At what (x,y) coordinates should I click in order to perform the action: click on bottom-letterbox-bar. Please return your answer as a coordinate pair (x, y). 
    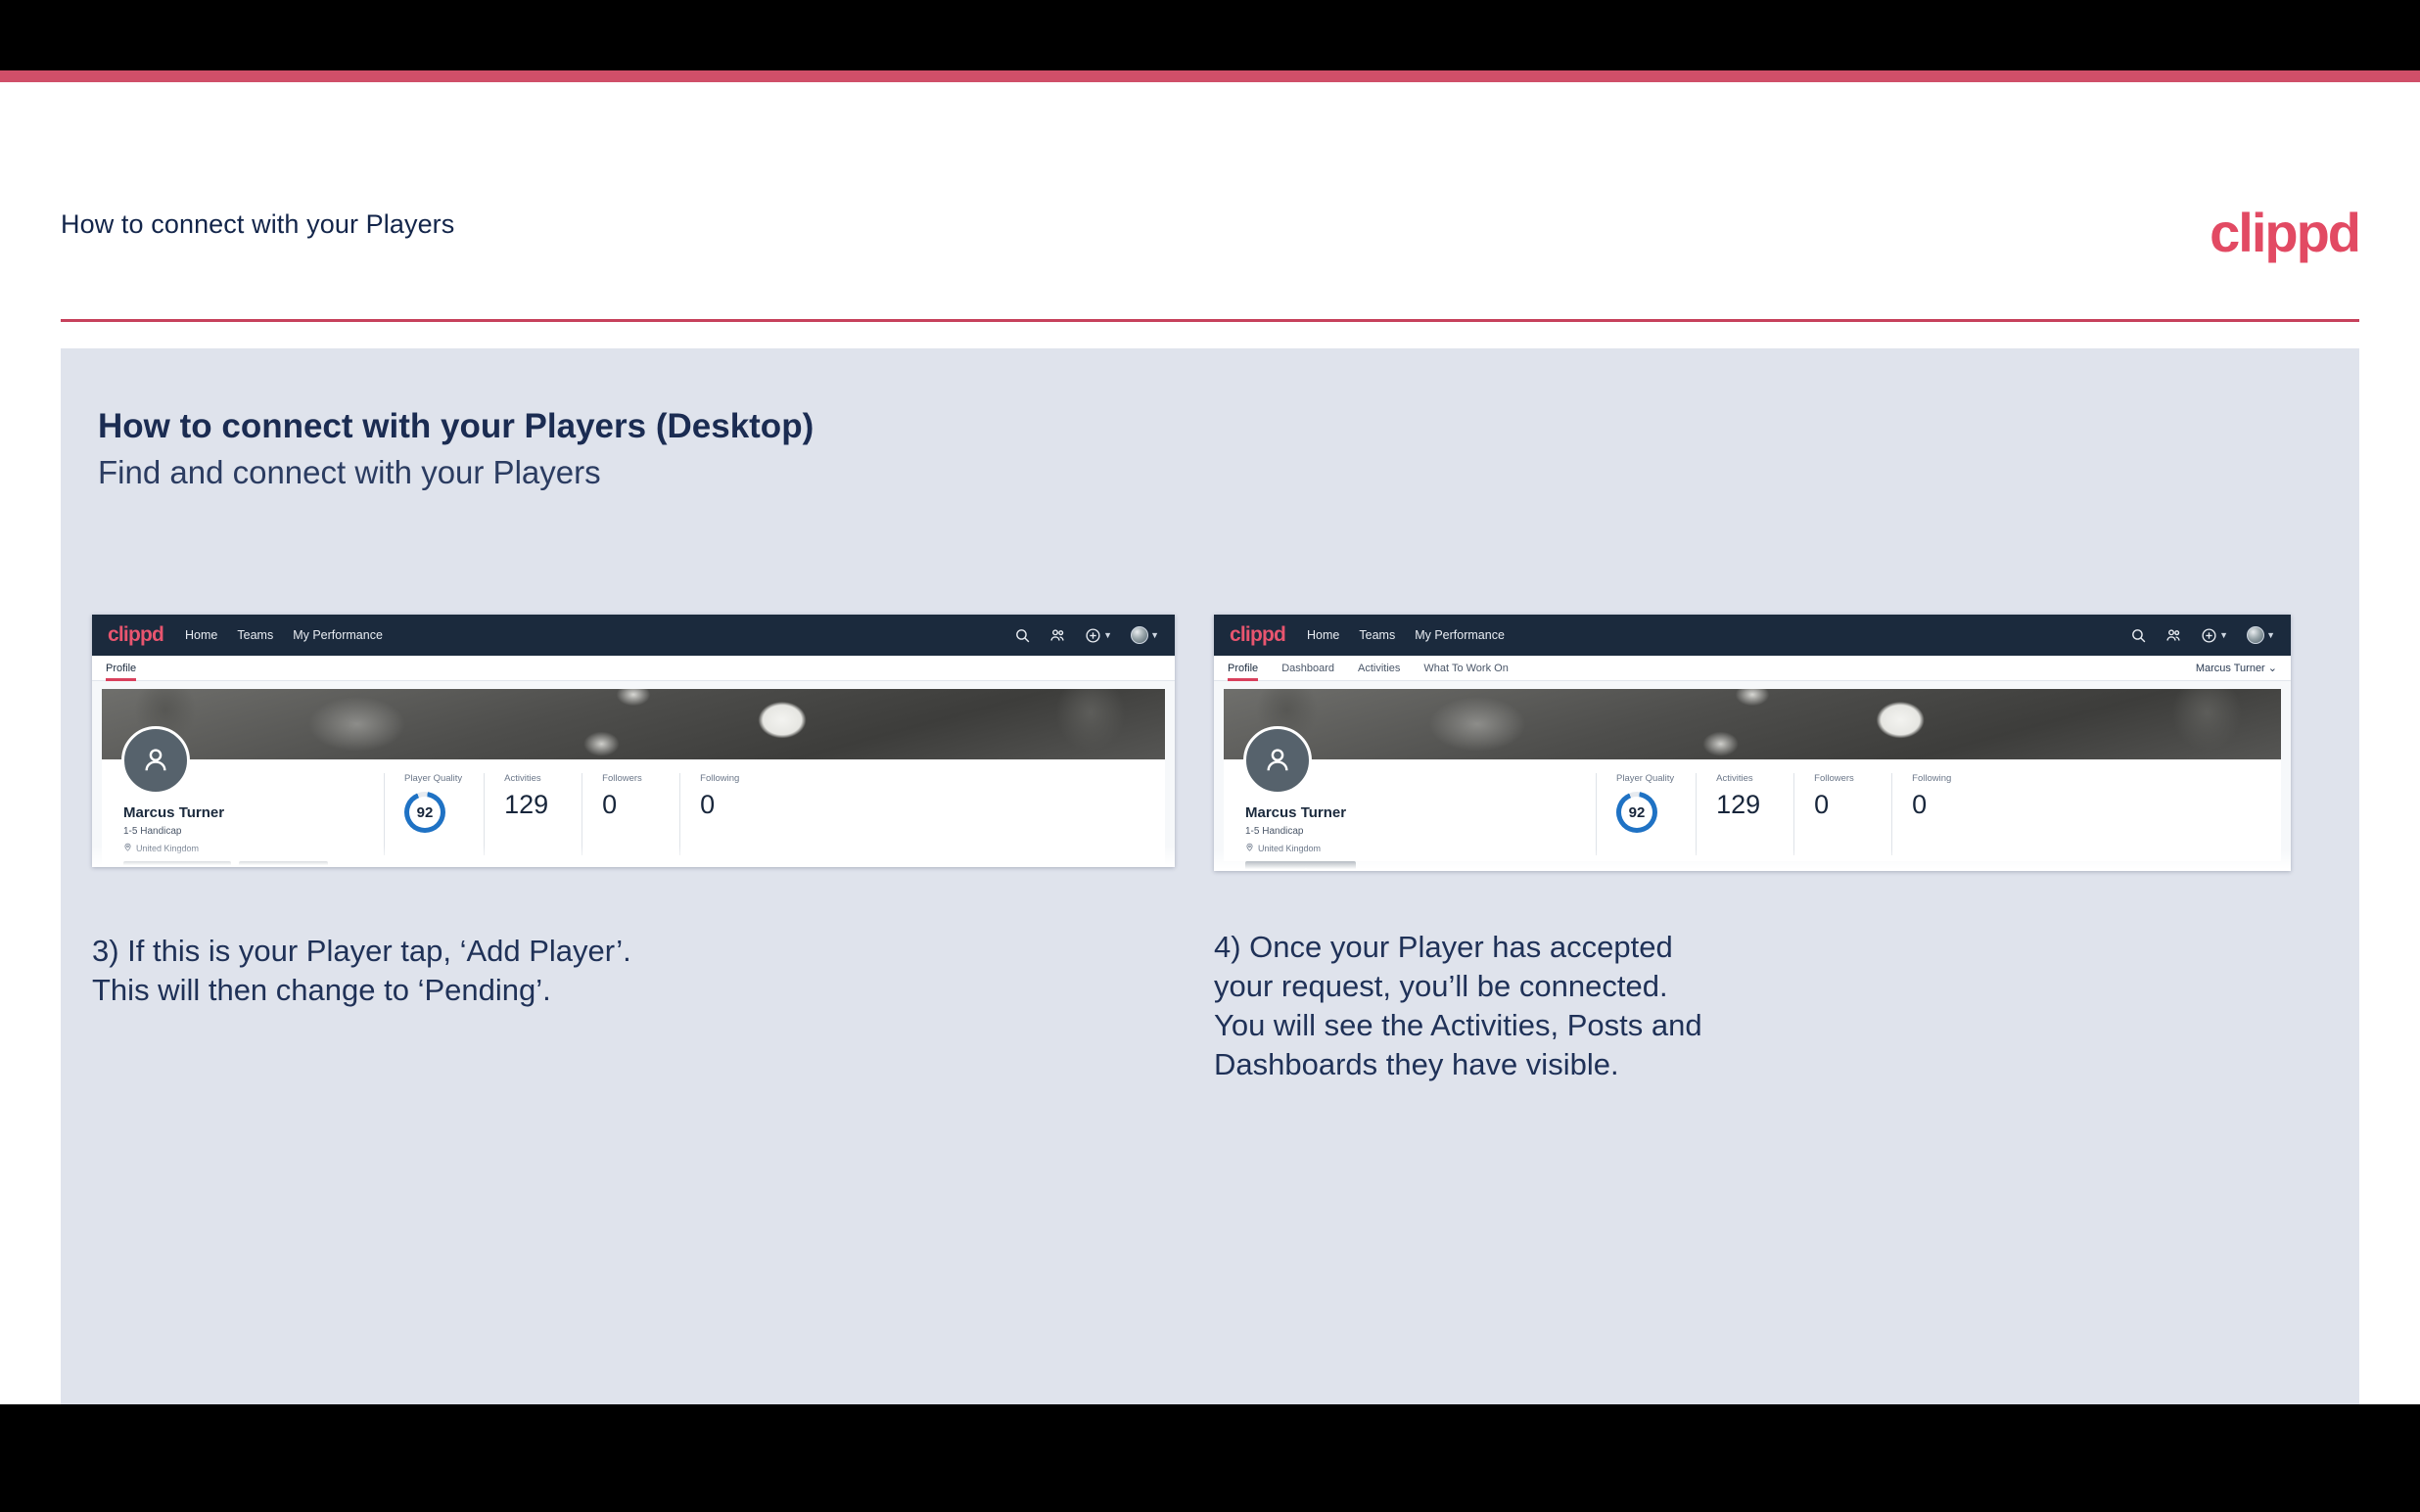
    Looking at the image, I should click on (1210, 1458).